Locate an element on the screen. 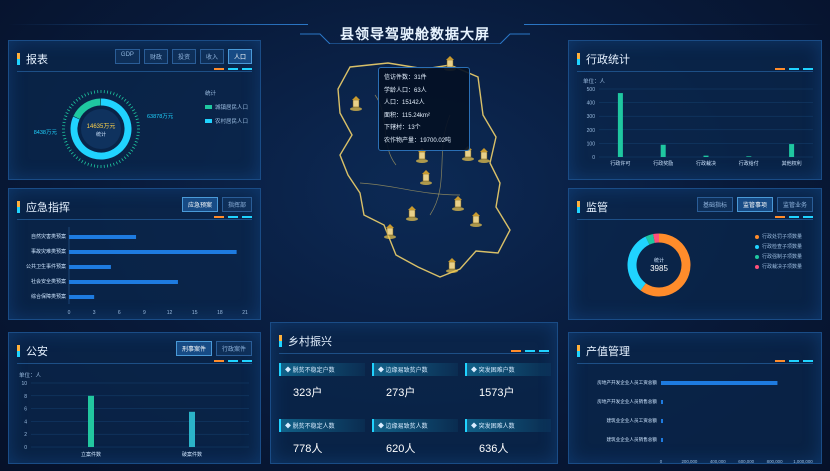  legend-item: 城镇居民人口 is located at coordinates (226, 107).